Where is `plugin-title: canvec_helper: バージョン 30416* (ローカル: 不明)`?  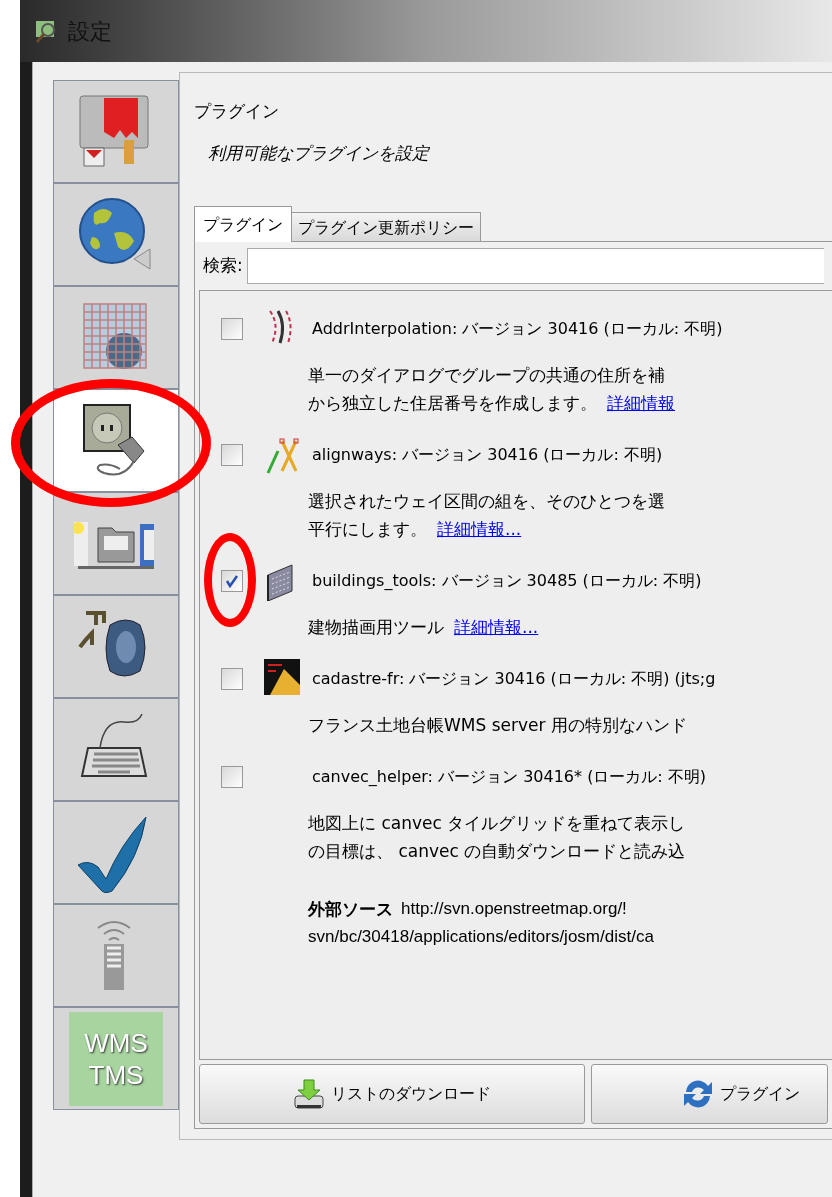 plugin-title: canvec_helper: バージョン 30416* (ローカル: 不明) is located at coordinates (509, 777).